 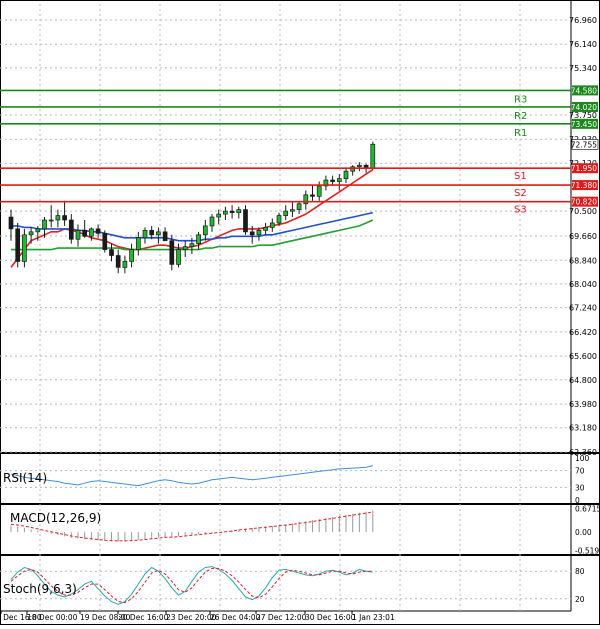 I want to click on level-name-s2: S2, so click(x=520, y=193).